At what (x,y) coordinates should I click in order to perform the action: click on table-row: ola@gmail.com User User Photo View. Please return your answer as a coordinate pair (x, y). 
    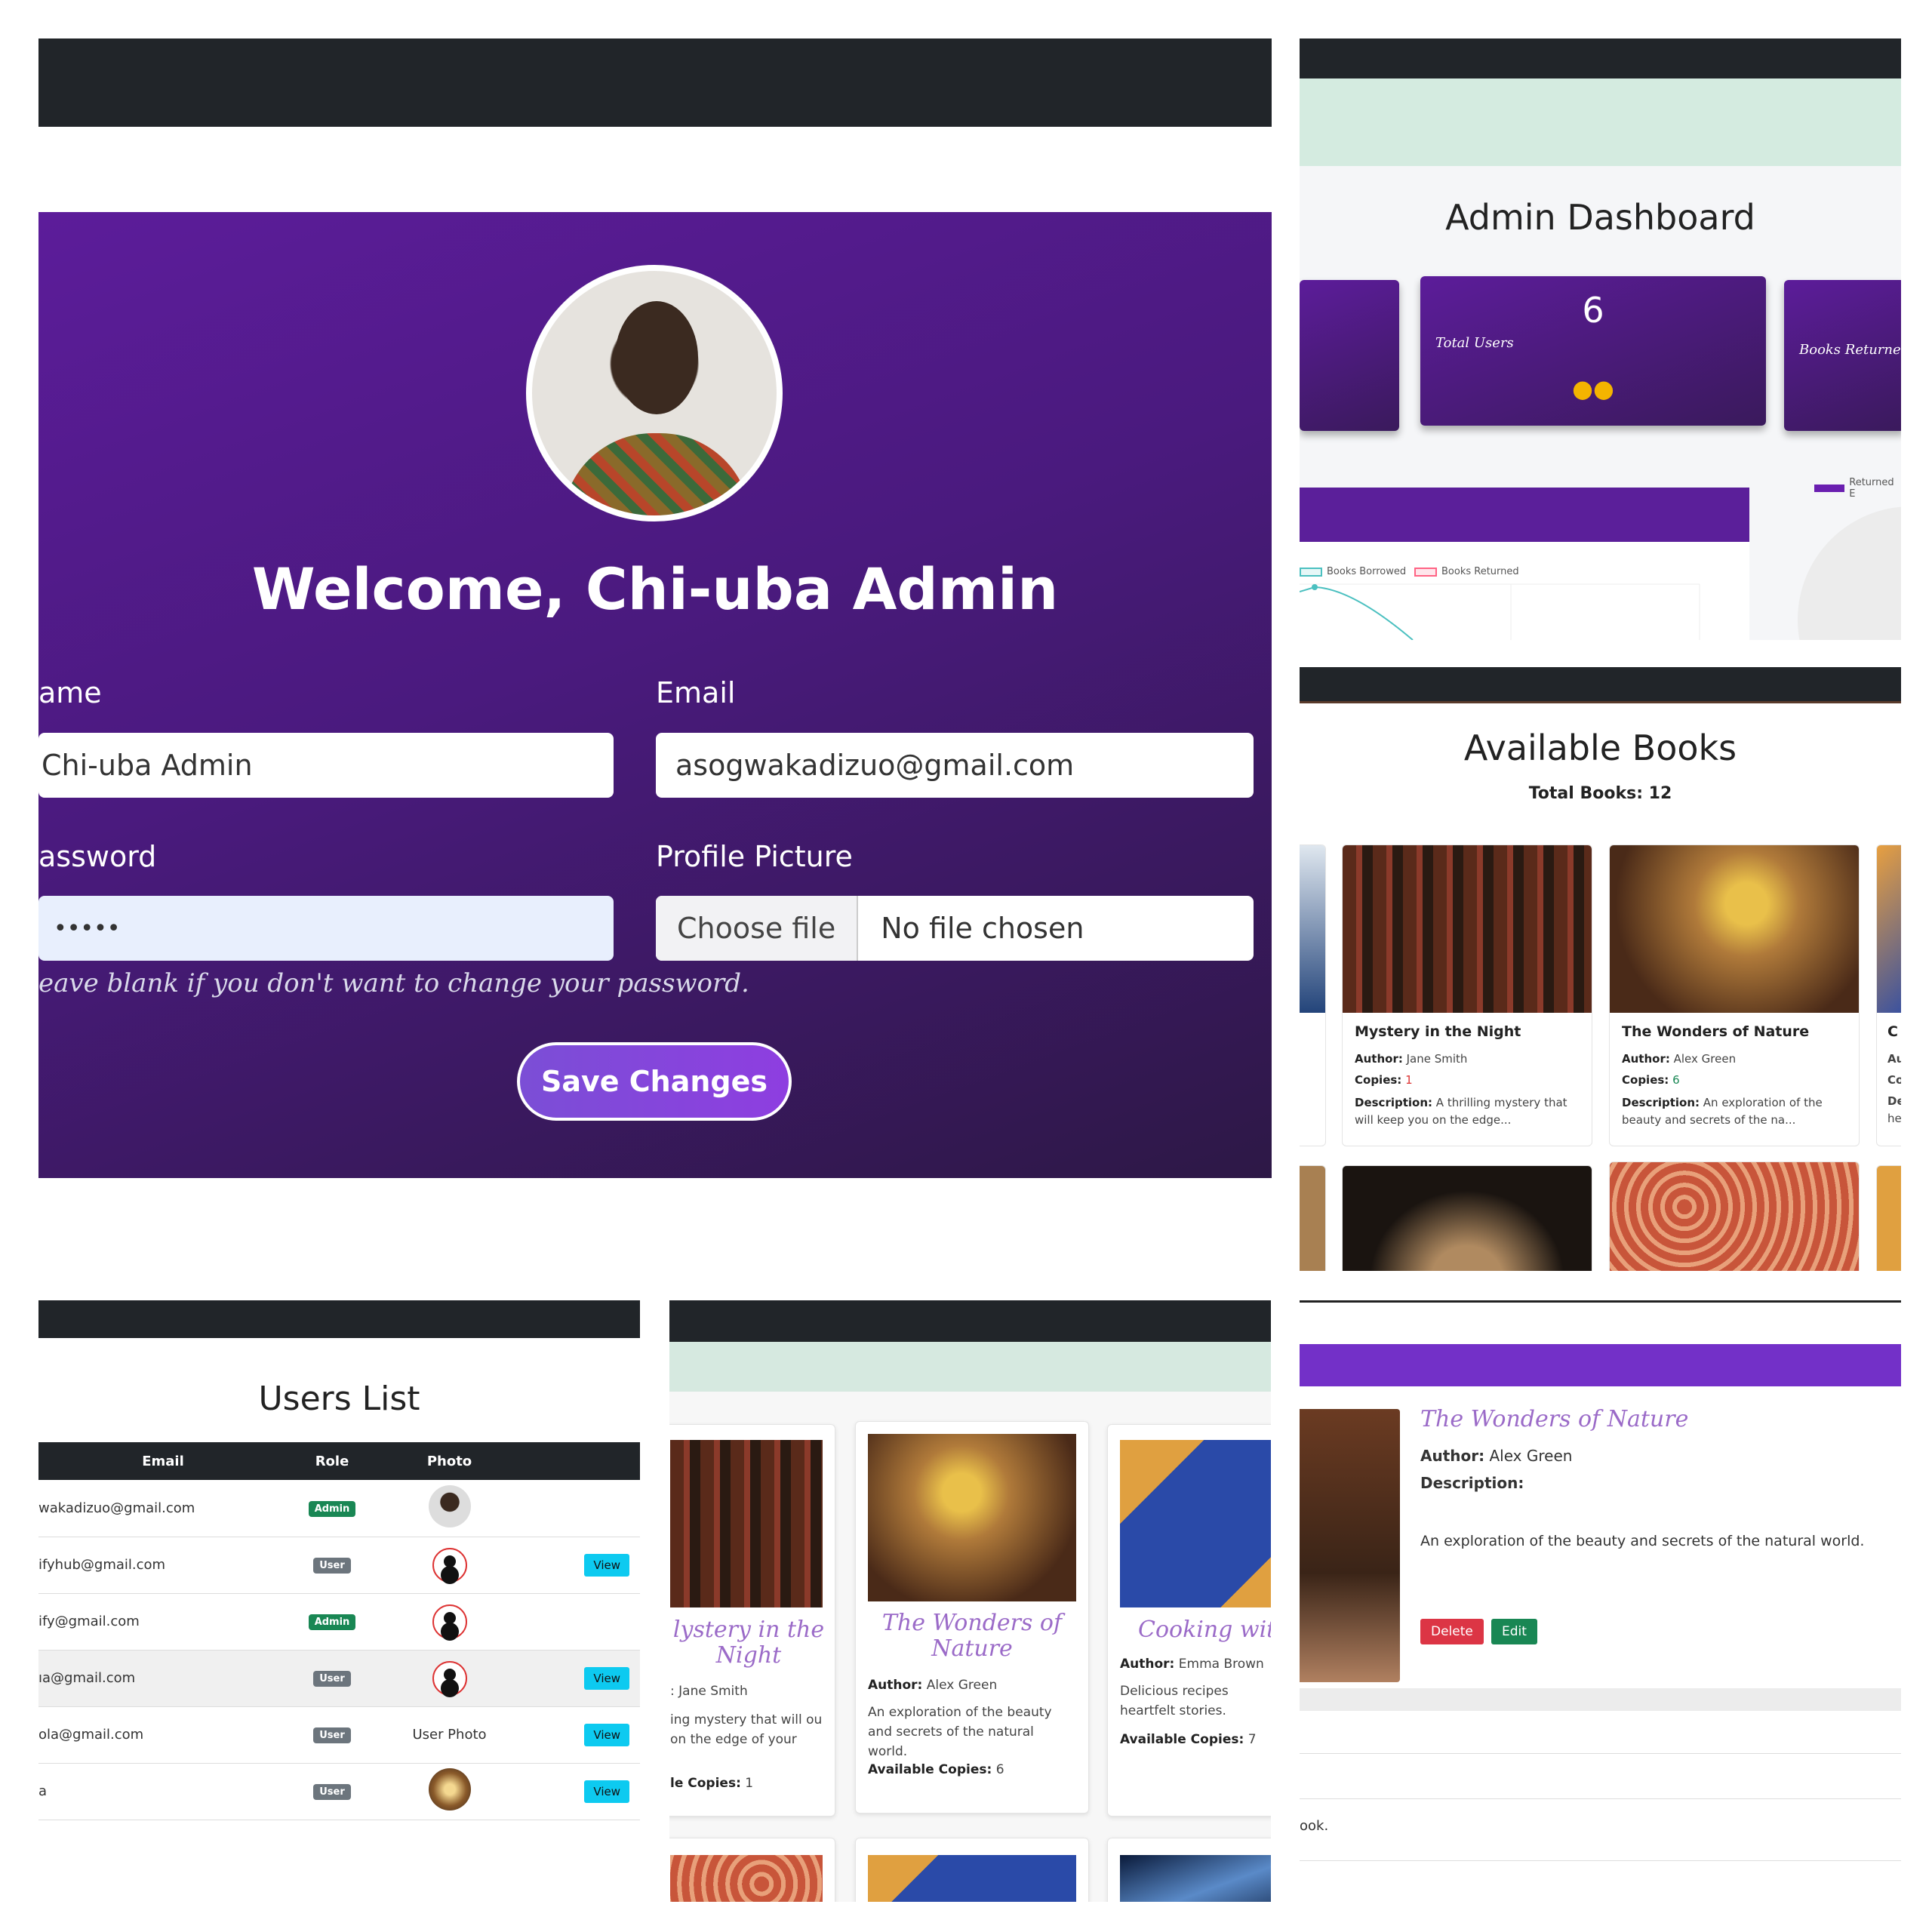
    Looking at the image, I should click on (339, 1735).